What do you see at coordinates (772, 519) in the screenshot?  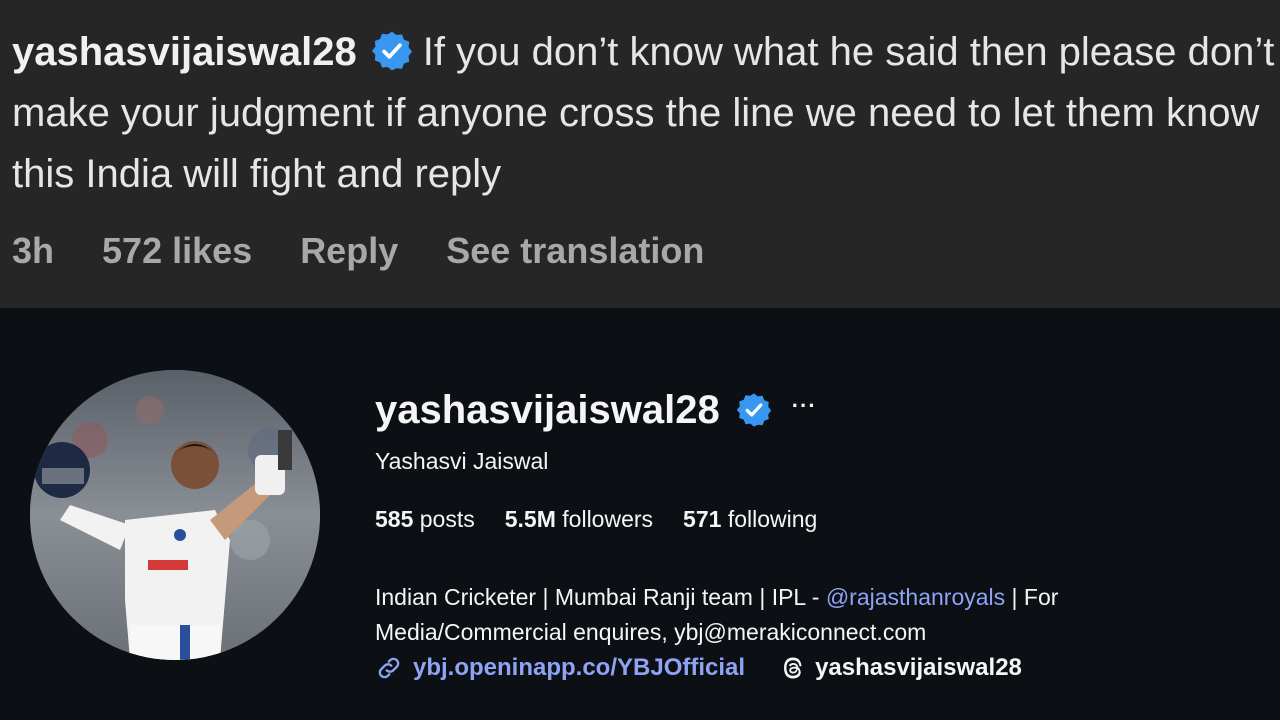 I see `following-label: following` at bounding box center [772, 519].